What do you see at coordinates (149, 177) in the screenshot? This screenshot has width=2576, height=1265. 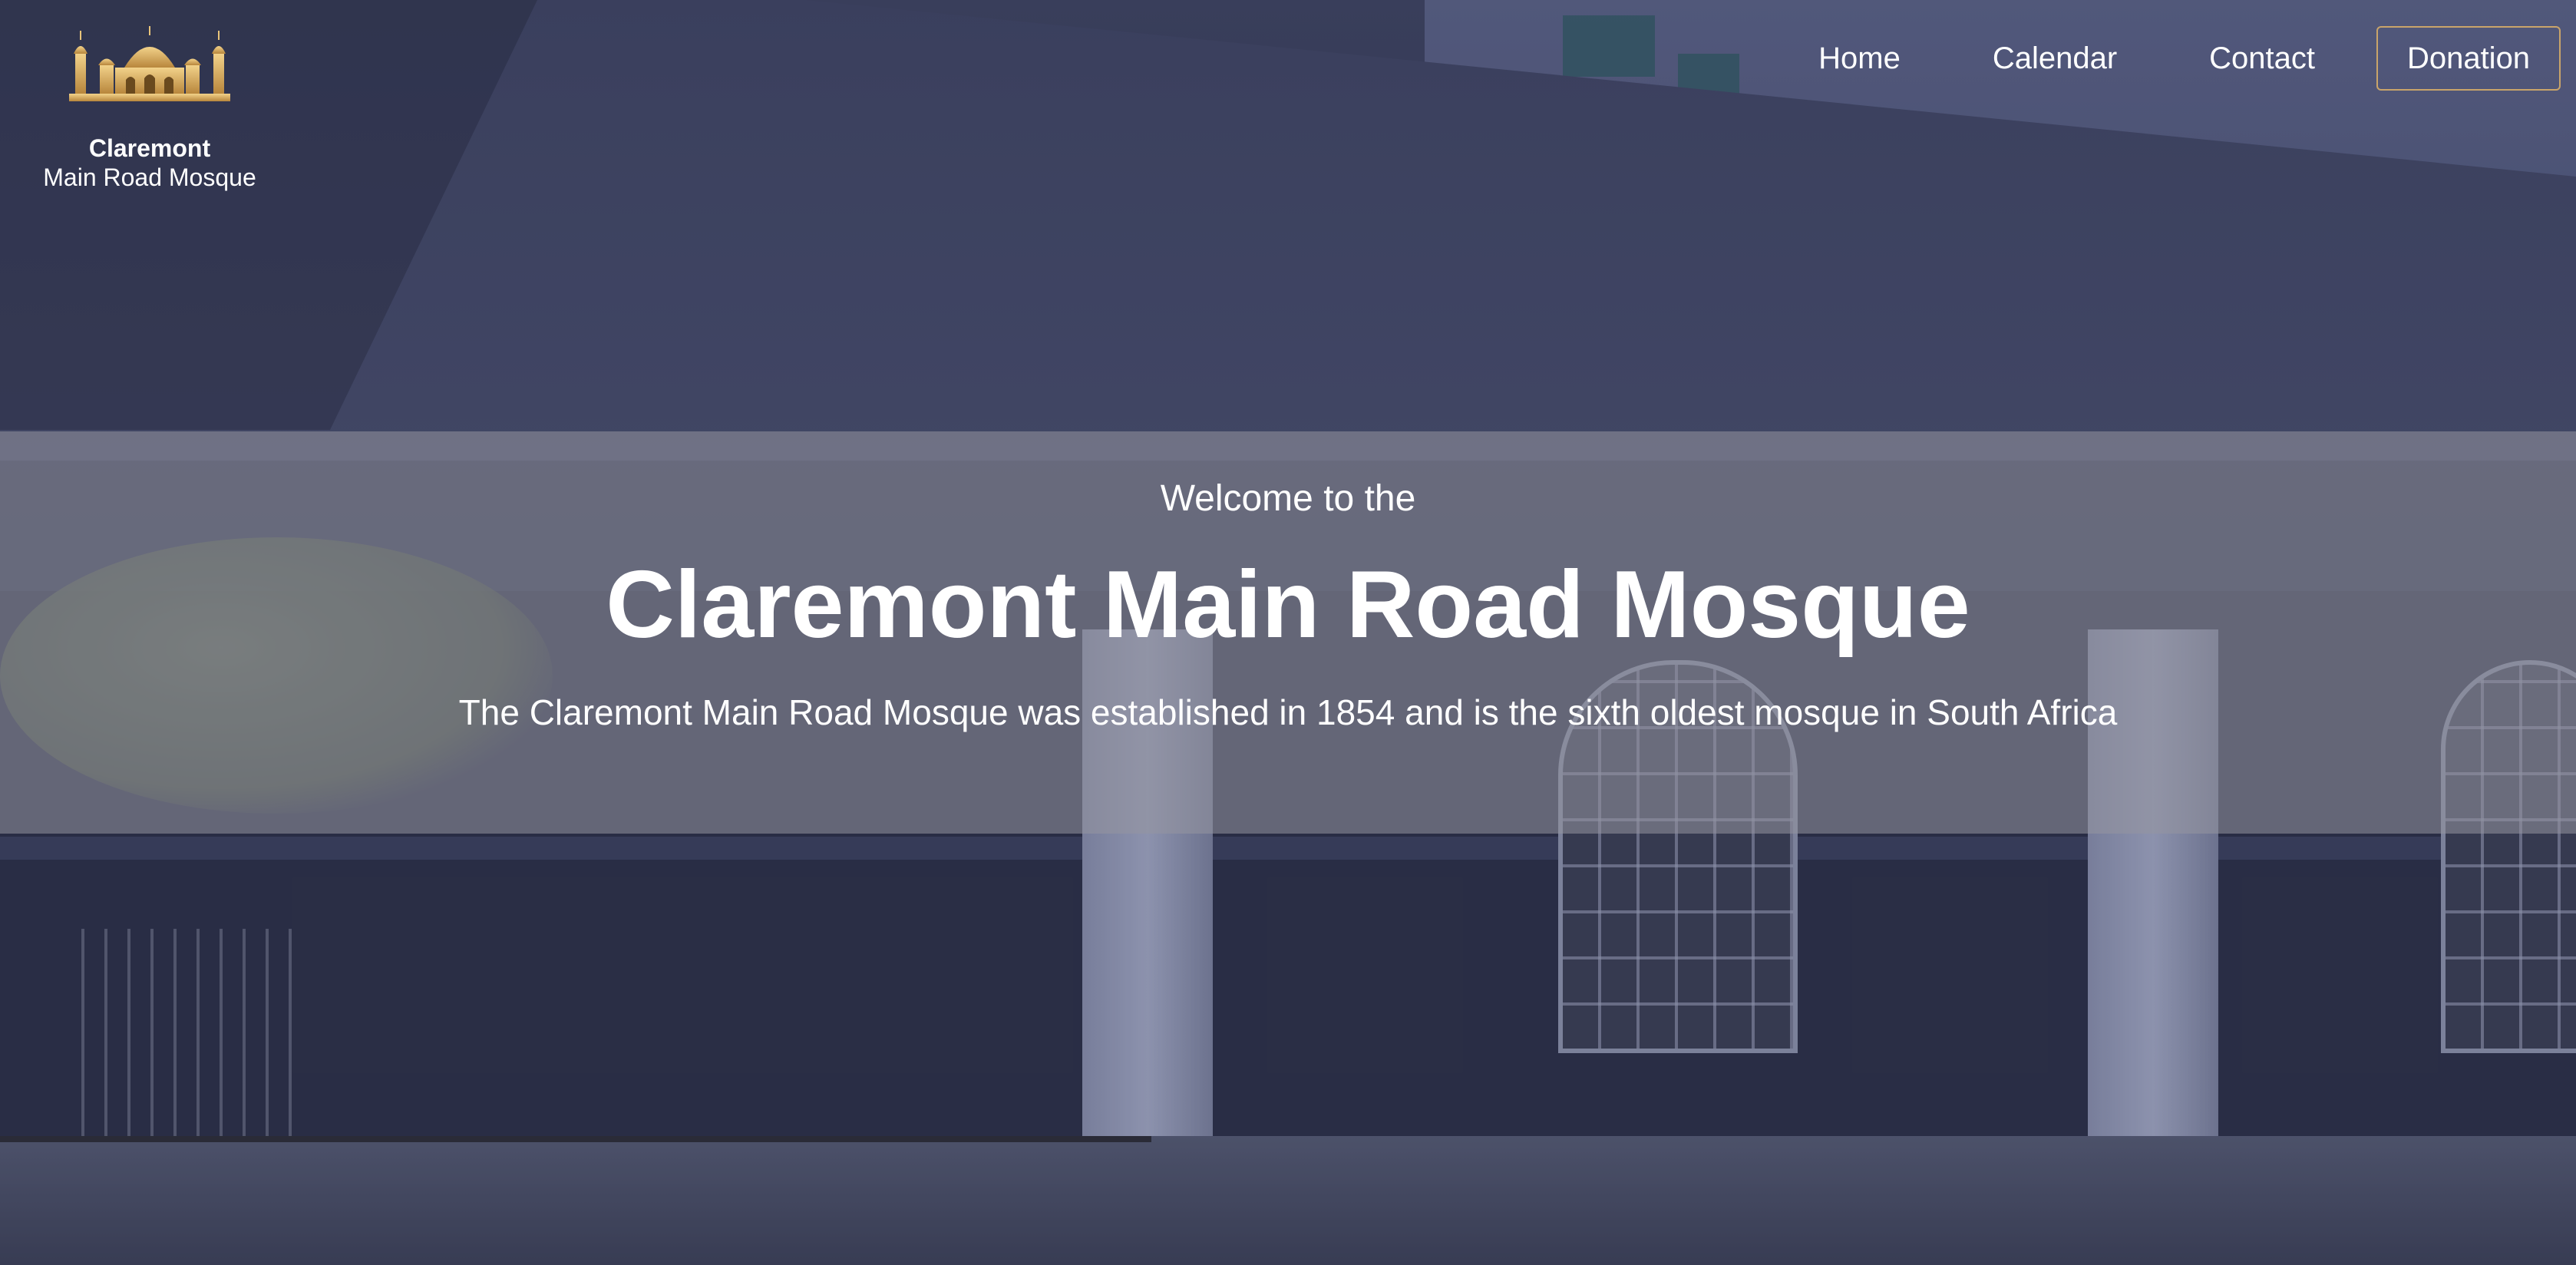 I see `logo-subtitle: Main Road Mosque` at bounding box center [149, 177].